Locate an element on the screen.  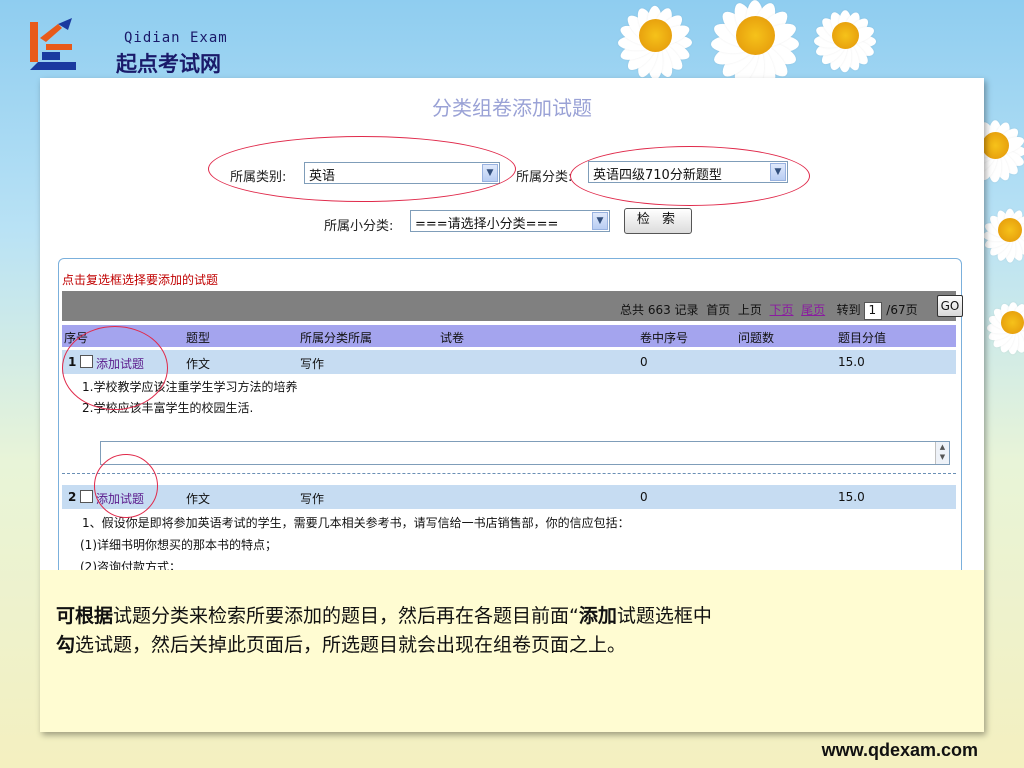
subclass-select-value: ===请选择小分类=== is located at coordinates (487, 224).